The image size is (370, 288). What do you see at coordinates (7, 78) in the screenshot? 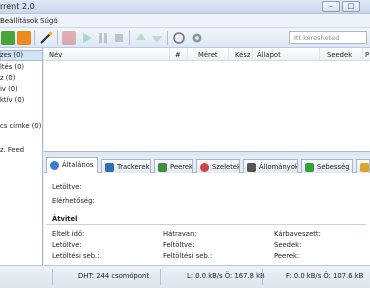
I see `sidebar-item-completed: z (0)` at bounding box center [7, 78].